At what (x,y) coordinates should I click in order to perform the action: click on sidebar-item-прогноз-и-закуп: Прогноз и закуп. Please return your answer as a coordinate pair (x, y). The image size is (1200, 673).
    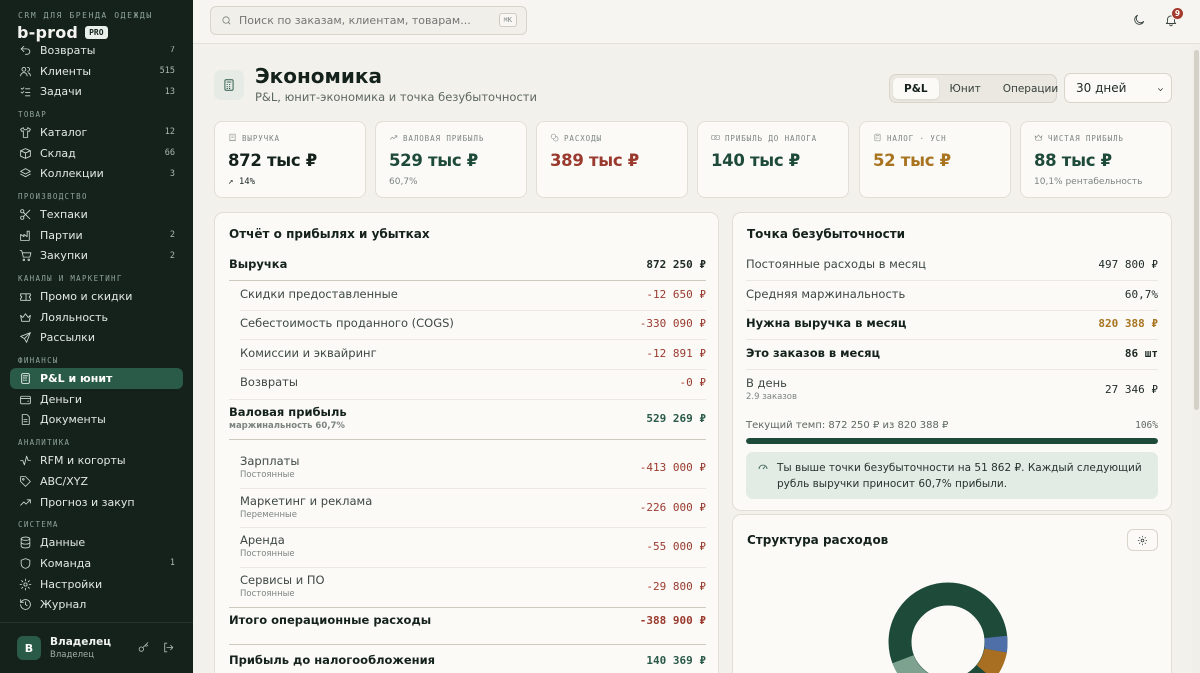
    Looking at the image, I should click on (96, 502).